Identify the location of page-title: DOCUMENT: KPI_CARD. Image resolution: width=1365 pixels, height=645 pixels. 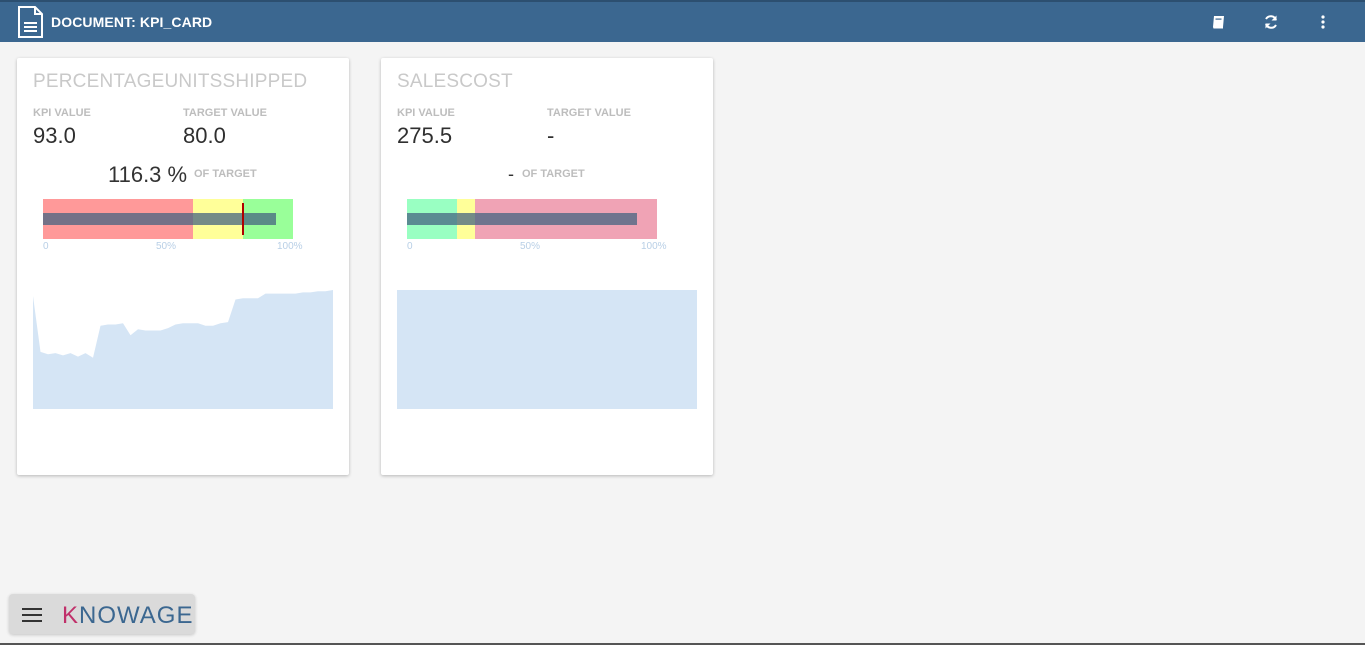
(132, 22).